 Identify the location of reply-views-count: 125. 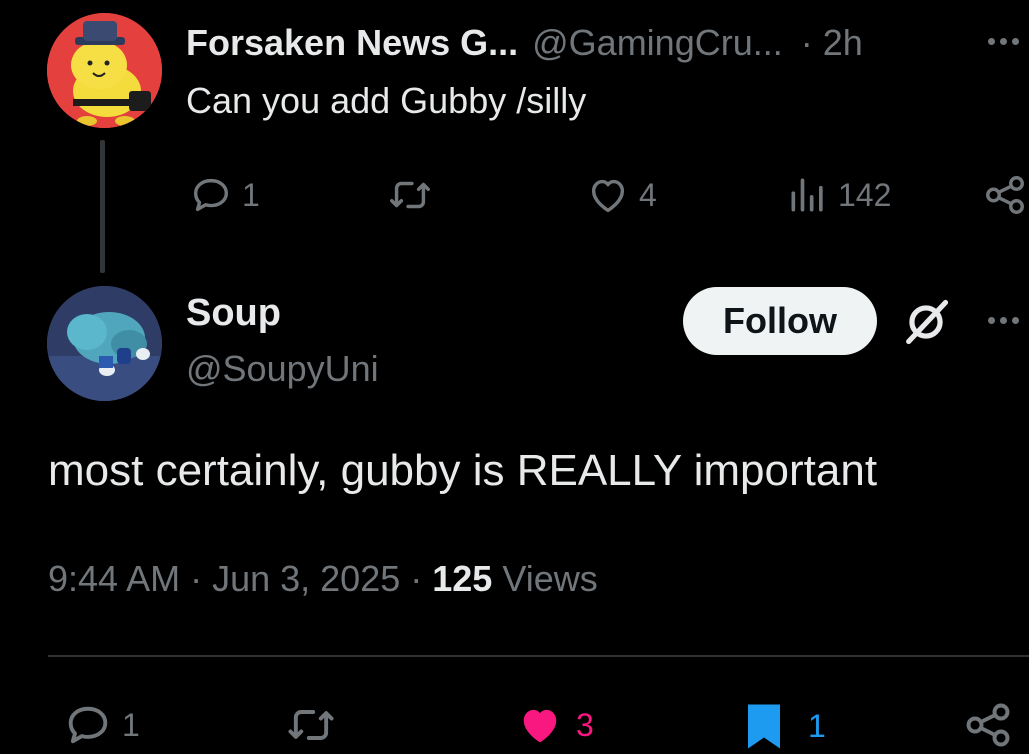
(462, 579).